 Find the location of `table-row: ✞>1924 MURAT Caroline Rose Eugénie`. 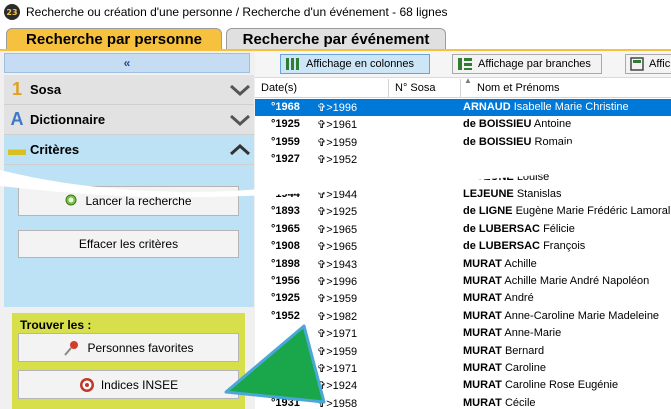

table-row: ✞>1924 MURAT Caroline Rose Eugénie is located at coordinates (463, 385).